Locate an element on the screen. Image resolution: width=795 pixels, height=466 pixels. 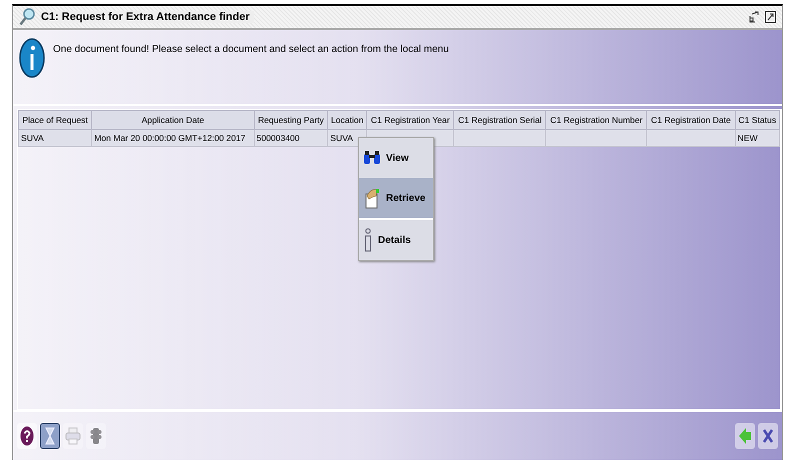
column-header: Requesting Party is located at coordinates (291, 120).